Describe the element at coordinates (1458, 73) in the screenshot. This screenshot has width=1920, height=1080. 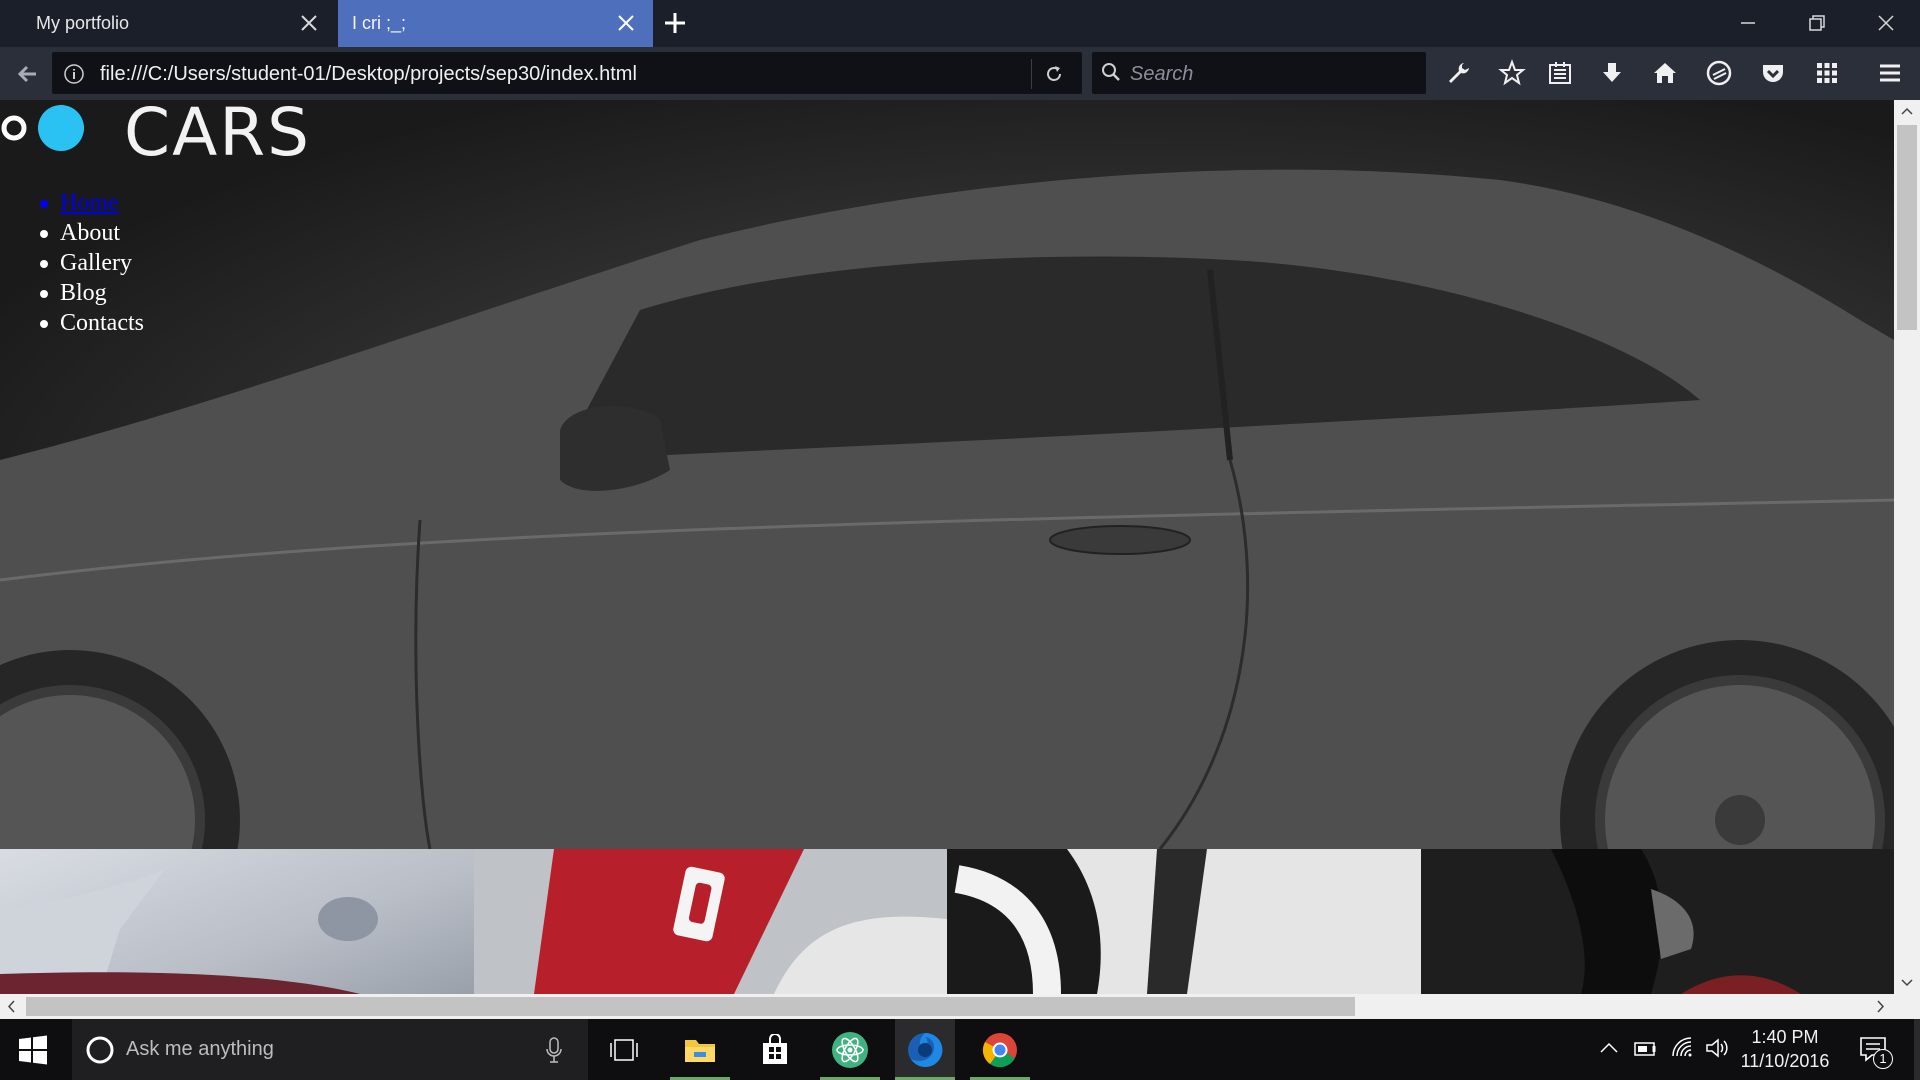
I see `wrench-icon` at that location.